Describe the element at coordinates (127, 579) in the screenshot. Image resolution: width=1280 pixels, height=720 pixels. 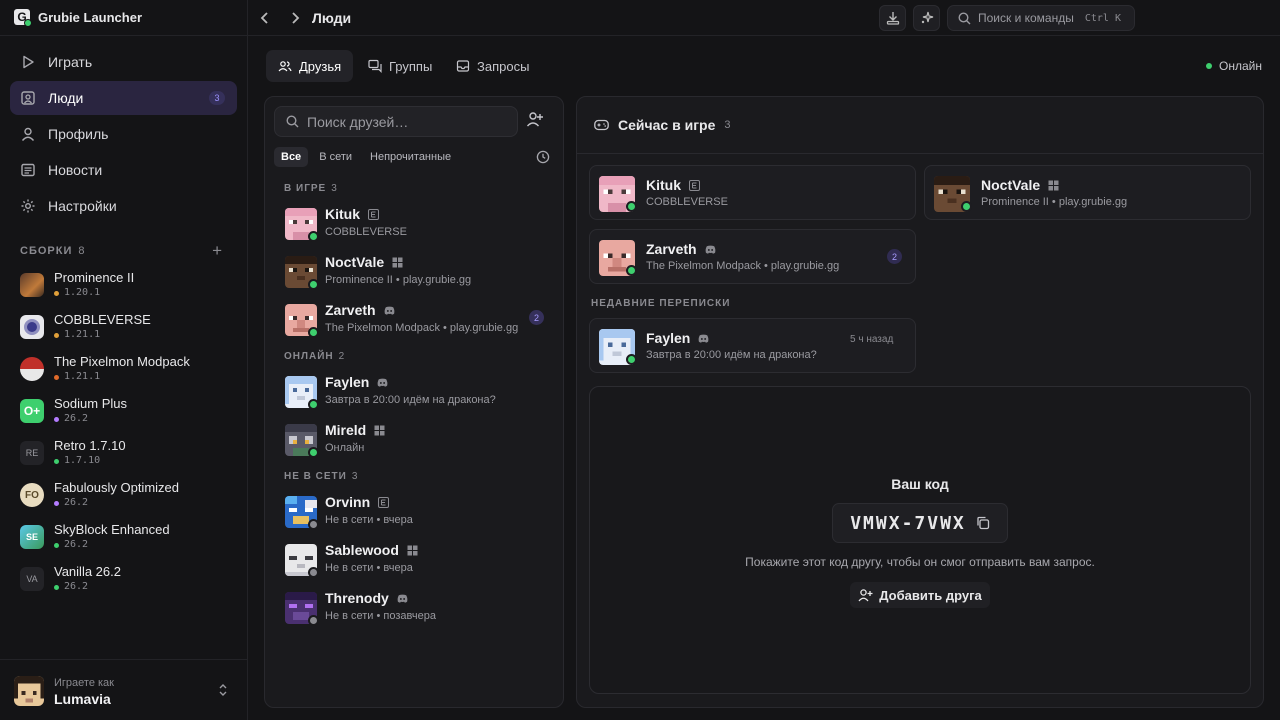
I see `pack-item-vanilla: VA Vanilla 26.2 26.2` at that location.